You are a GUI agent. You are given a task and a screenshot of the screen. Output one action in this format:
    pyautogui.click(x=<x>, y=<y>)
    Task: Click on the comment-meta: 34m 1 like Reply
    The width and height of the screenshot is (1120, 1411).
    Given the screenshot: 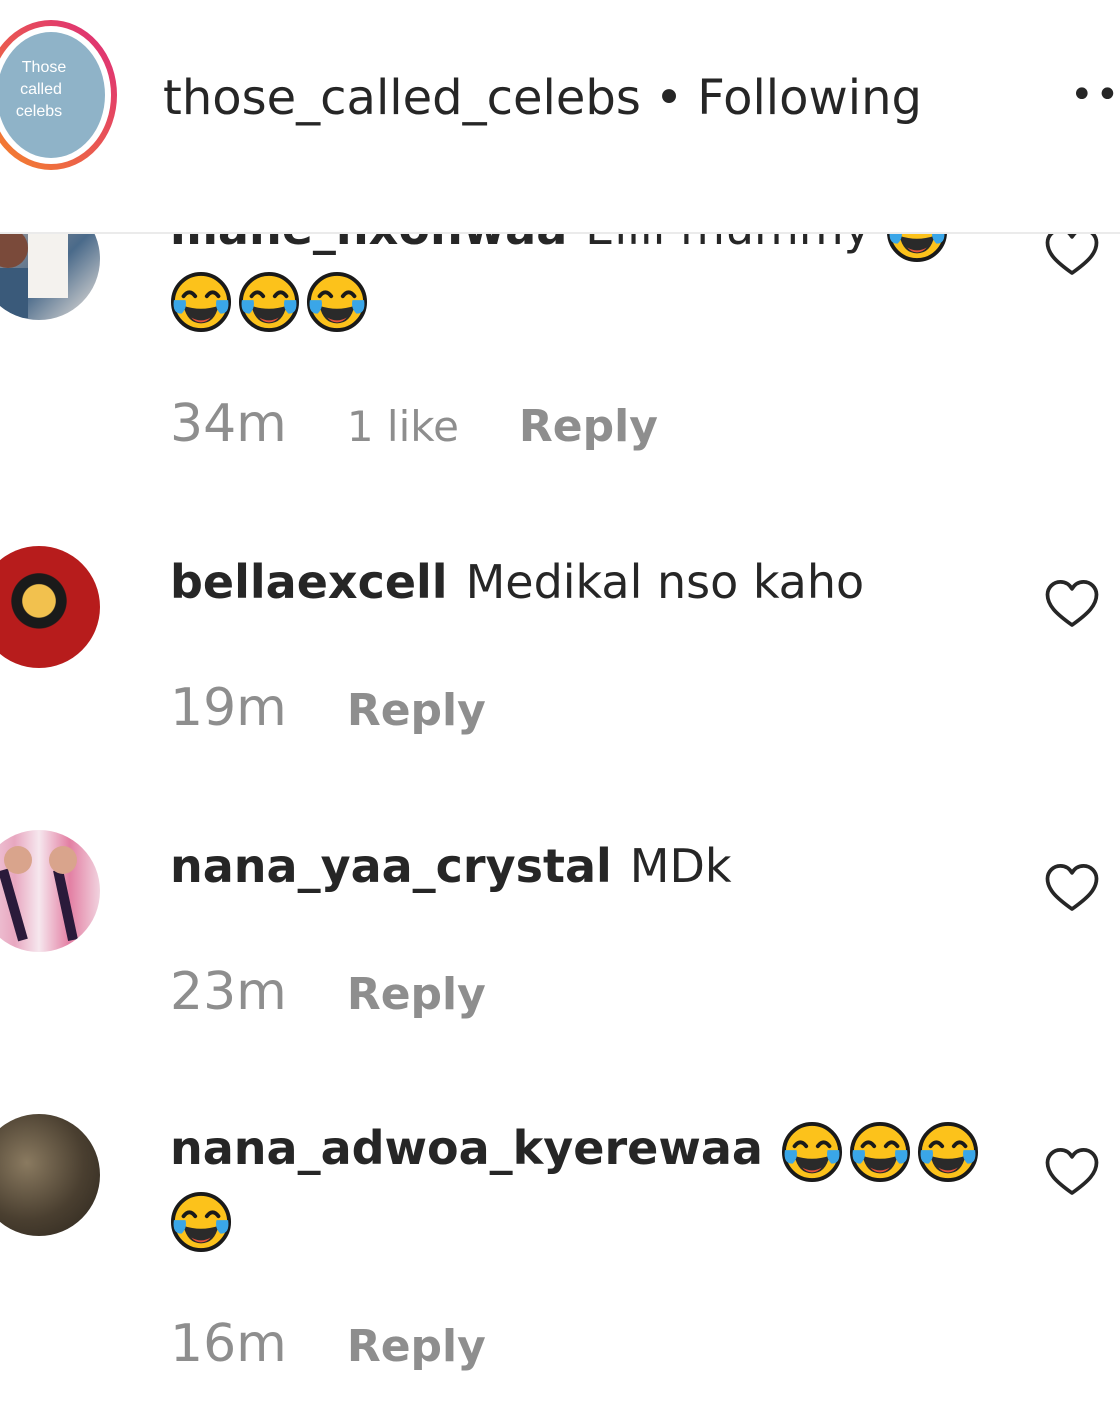 What is the action you would take?
    pyautogui.click(x=414, y=425)
    